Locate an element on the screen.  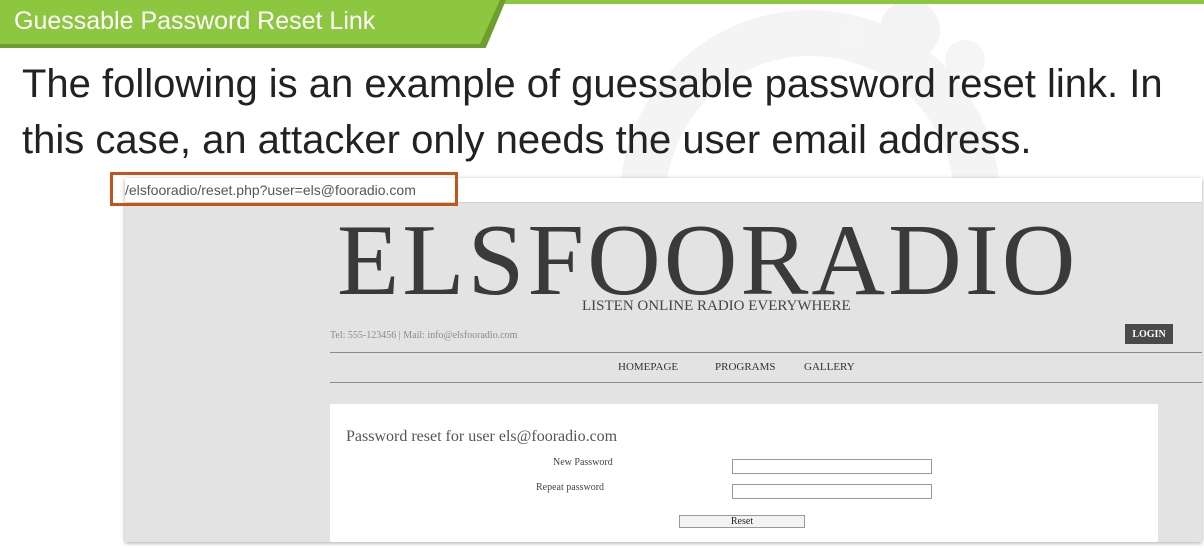
login-button: LOGIN is located at coordinates (1149, 334).